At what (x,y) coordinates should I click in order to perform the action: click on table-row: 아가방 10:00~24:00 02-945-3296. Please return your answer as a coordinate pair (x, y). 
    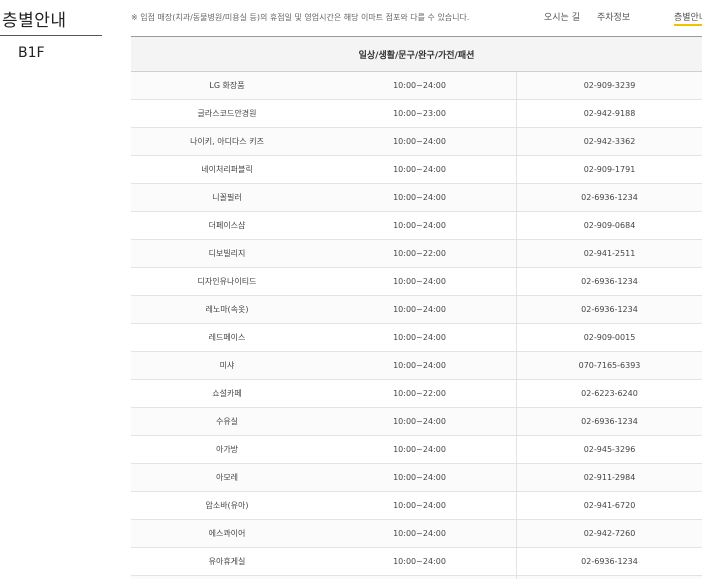
    Looking at the image, I should click on (416, 450).